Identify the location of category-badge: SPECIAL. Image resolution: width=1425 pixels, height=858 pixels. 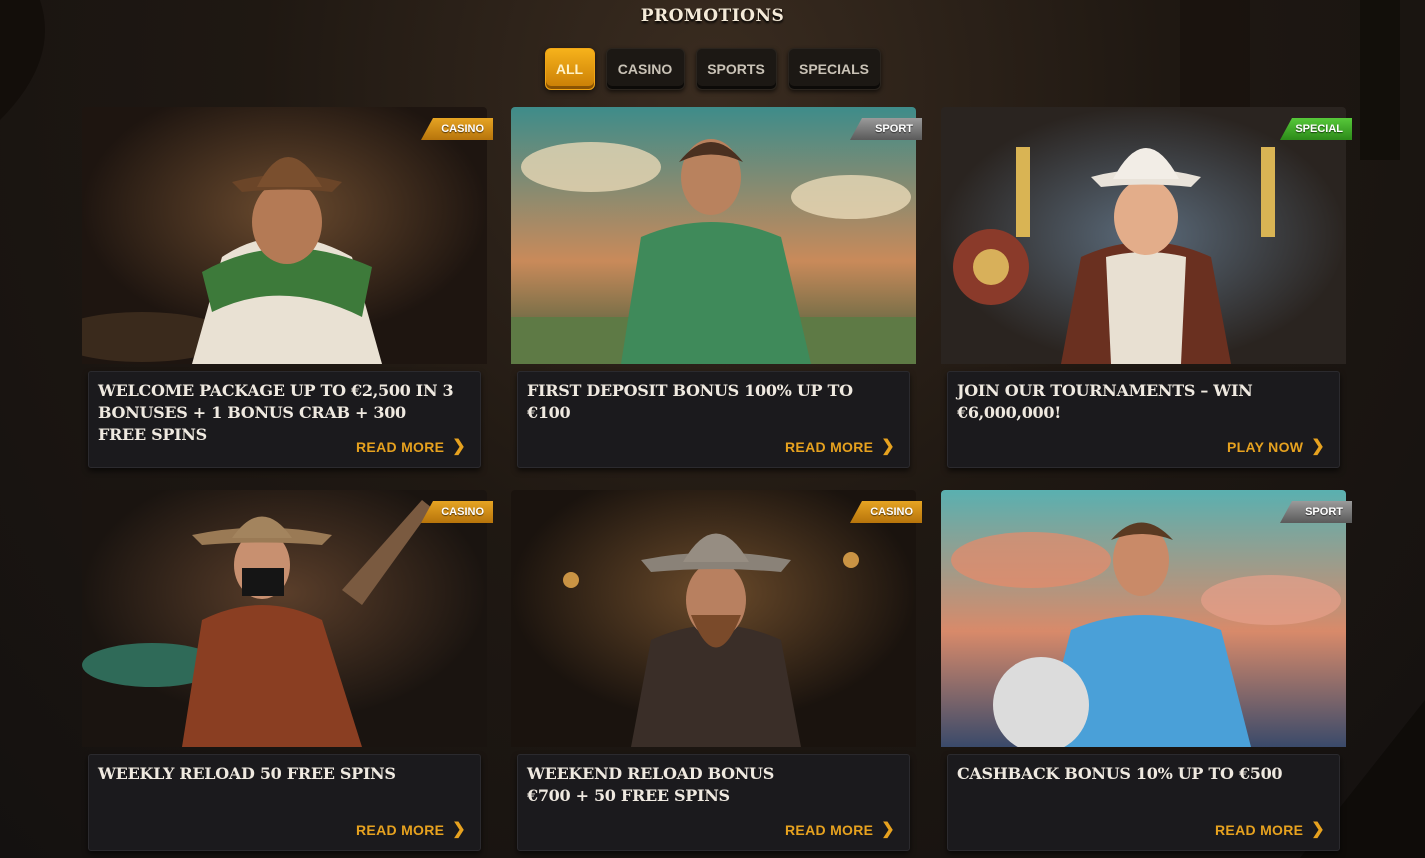
(1316, 129).